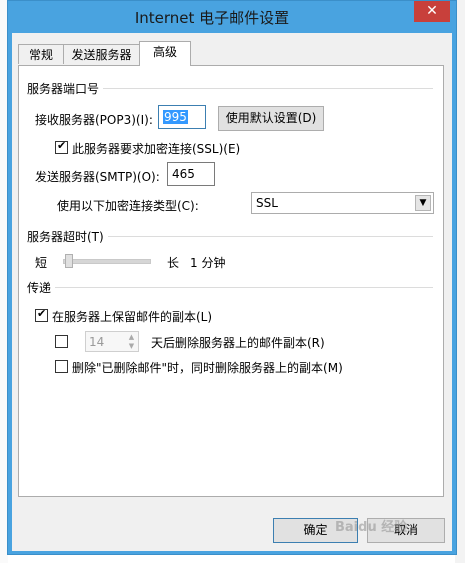  Describe the element at coordinates (238, 343) in the screenshot. I see `remove-after-label: 天后删除服务器上的邮件副本(R)` at that location.